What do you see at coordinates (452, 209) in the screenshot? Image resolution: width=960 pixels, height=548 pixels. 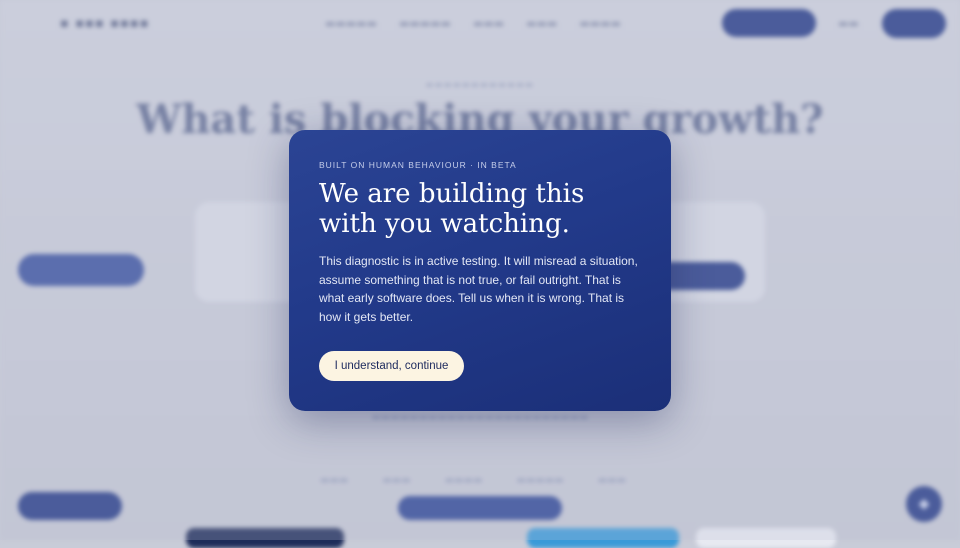 I see `modal-title: We are building this with you watching.` at bounding box center [452, 209].